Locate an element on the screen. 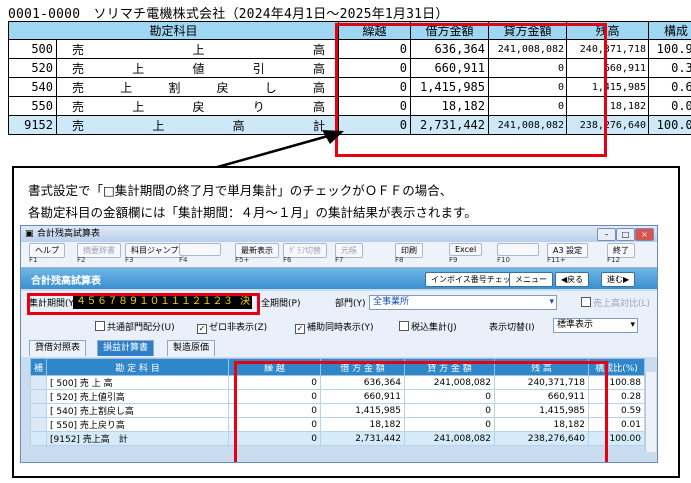 The height and width of the screenshot is (483, 691). row-debit: 2,731,442 is located at coordinates (450, 125).